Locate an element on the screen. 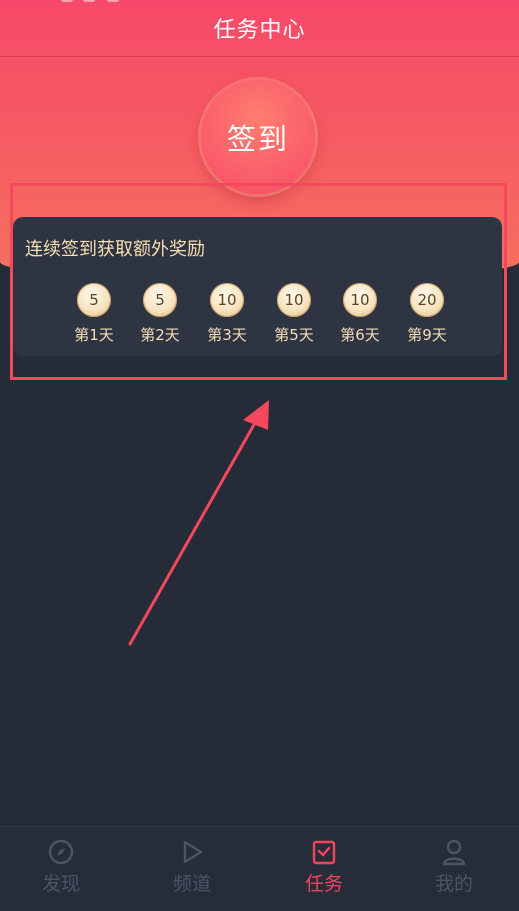 This screenshot has width=519, height=911. tab-discover: 发现 is located at coordinates (61, 866).